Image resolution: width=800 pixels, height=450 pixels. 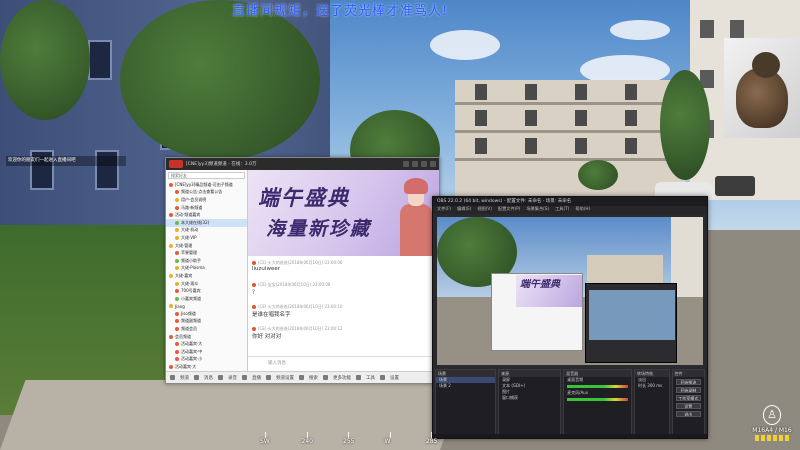 What do you see at coordinates (206, 299) in the screenshot?
I see `channel-tree-item: 小嘉宾频道` at bounding box center [206, 299].